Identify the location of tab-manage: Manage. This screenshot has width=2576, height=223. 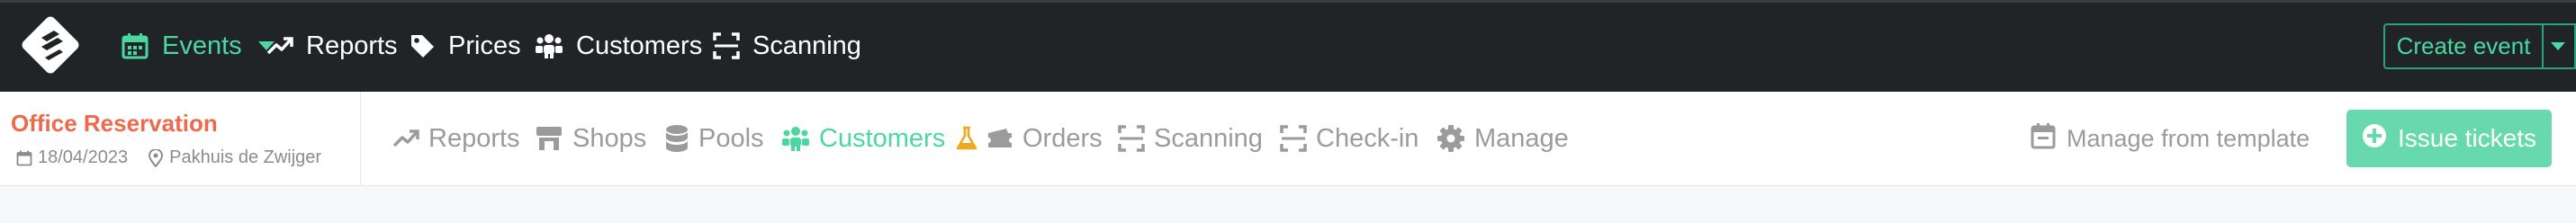
(1503, 138).